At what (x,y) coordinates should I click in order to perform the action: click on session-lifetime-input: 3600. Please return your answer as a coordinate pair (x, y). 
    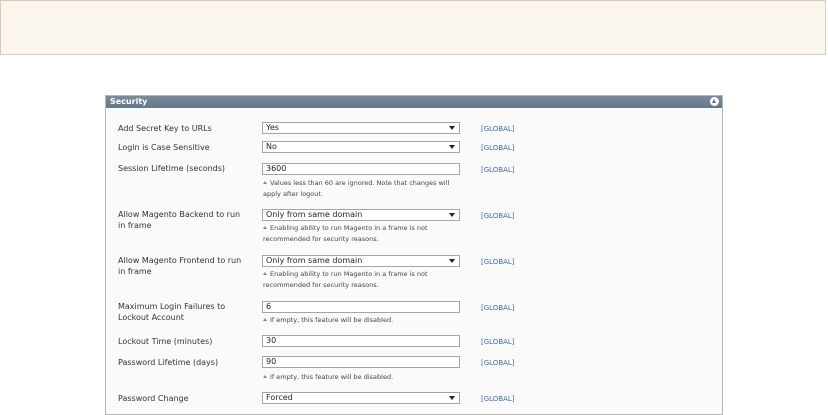
    Looking at the image, I should click on (361, 169).